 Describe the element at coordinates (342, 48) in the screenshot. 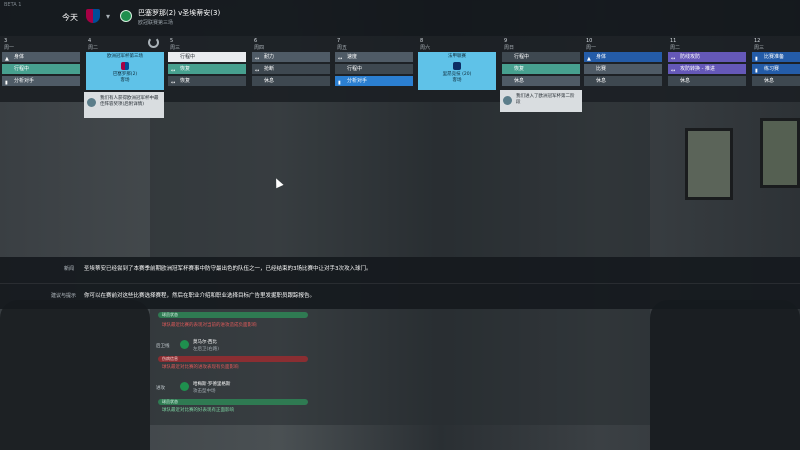

I see `day-name: 周五` at that location.